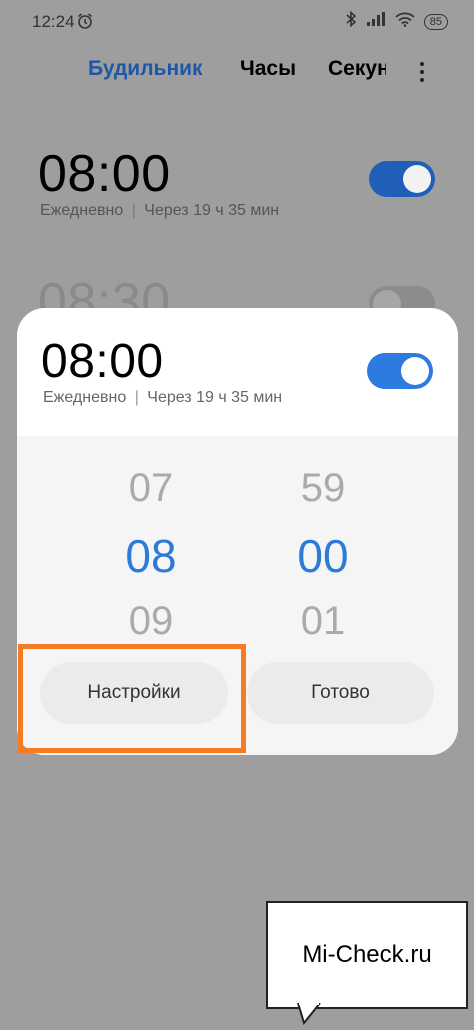 The height and width of the screenshot is (1030, 474). What do you see at coordinates (422, 72) in the screenshot?
I see `more-options-icon` at bounding box center [422, 72].